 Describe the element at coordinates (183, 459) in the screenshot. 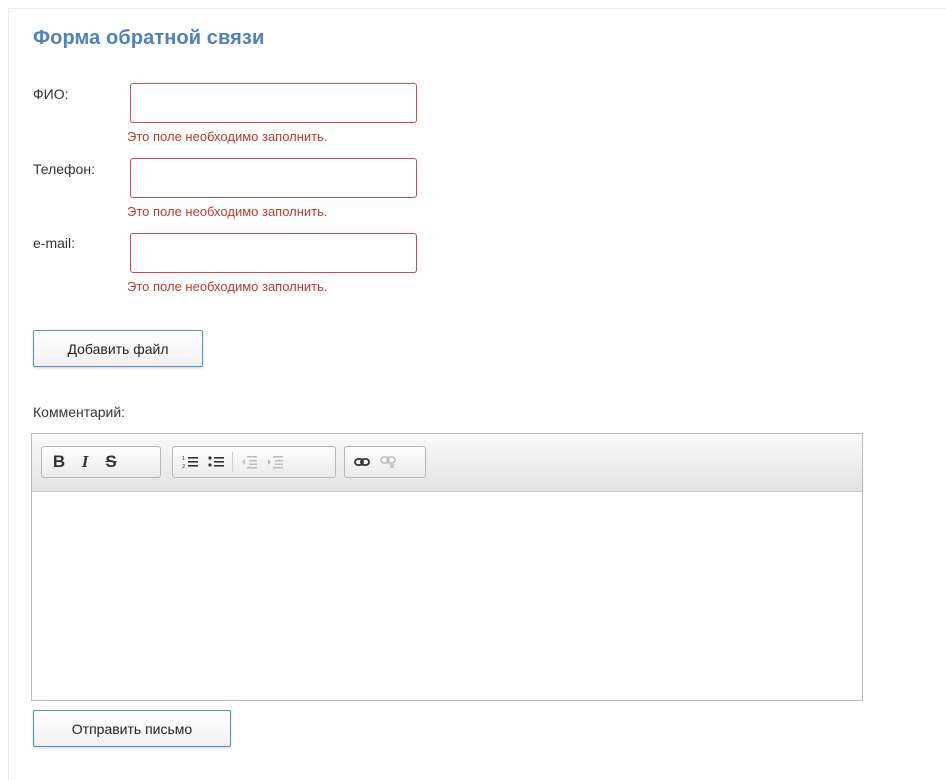

I see `svg-text: 1` at that location.